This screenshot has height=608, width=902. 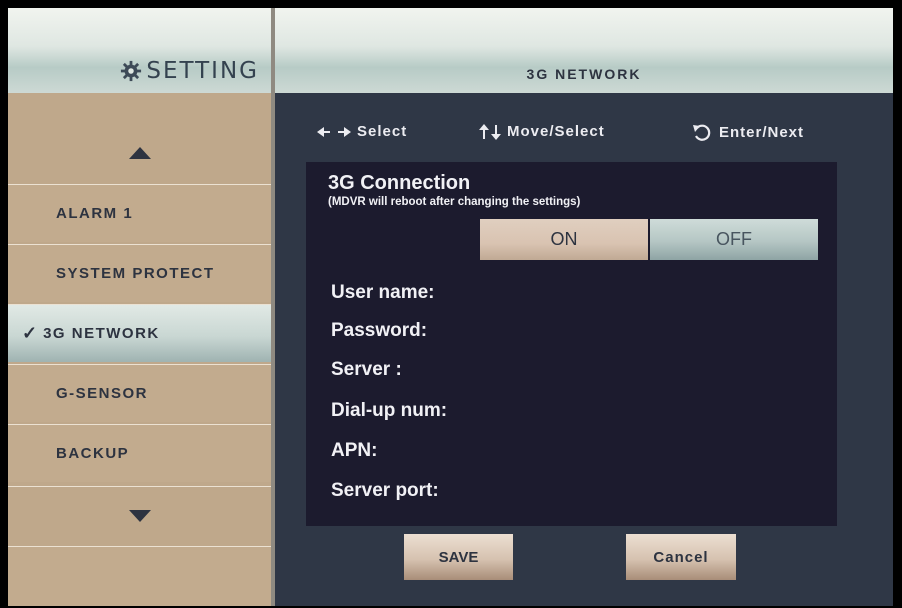 What do you see at coordinates (383, 293) in the screenshot?
I see `user-name-field: User name:` at bounding box center [383, 293].